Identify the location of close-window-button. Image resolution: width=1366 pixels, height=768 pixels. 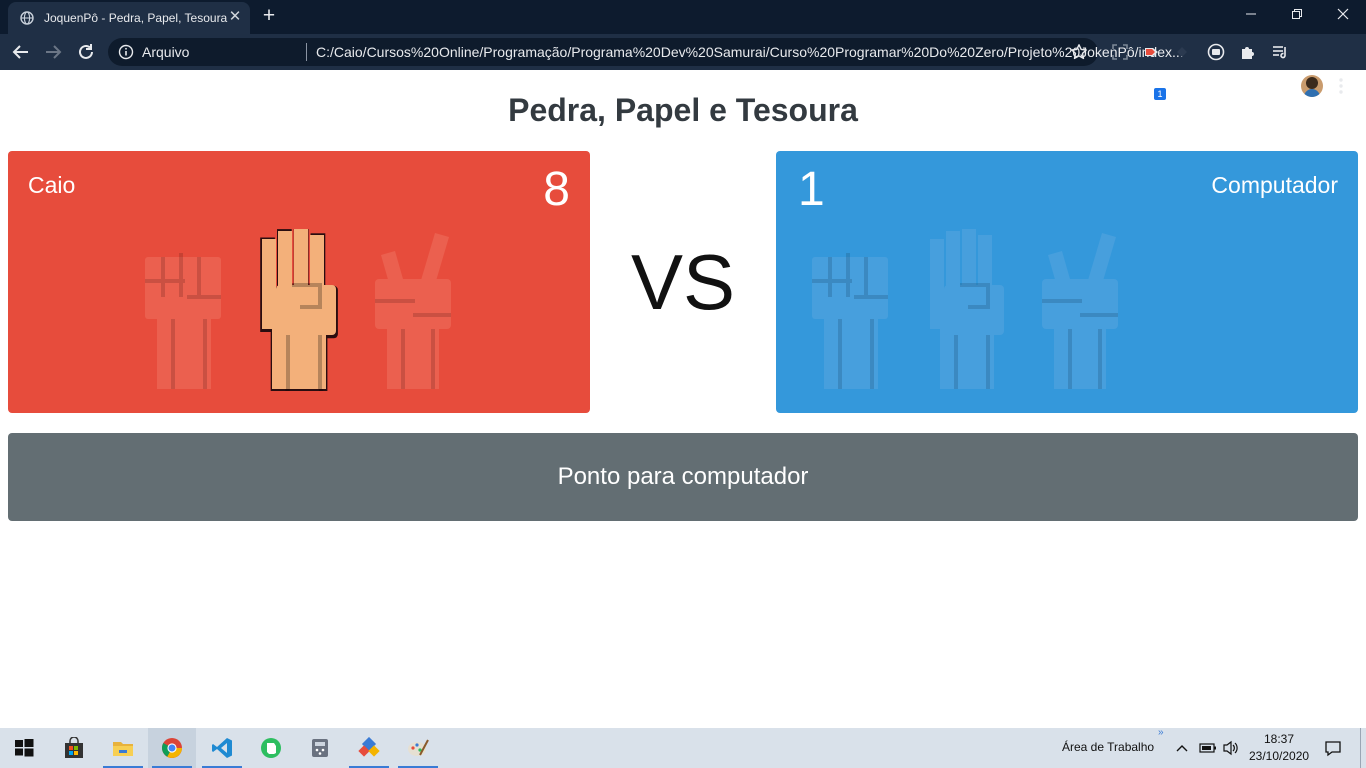
(1343, 15).